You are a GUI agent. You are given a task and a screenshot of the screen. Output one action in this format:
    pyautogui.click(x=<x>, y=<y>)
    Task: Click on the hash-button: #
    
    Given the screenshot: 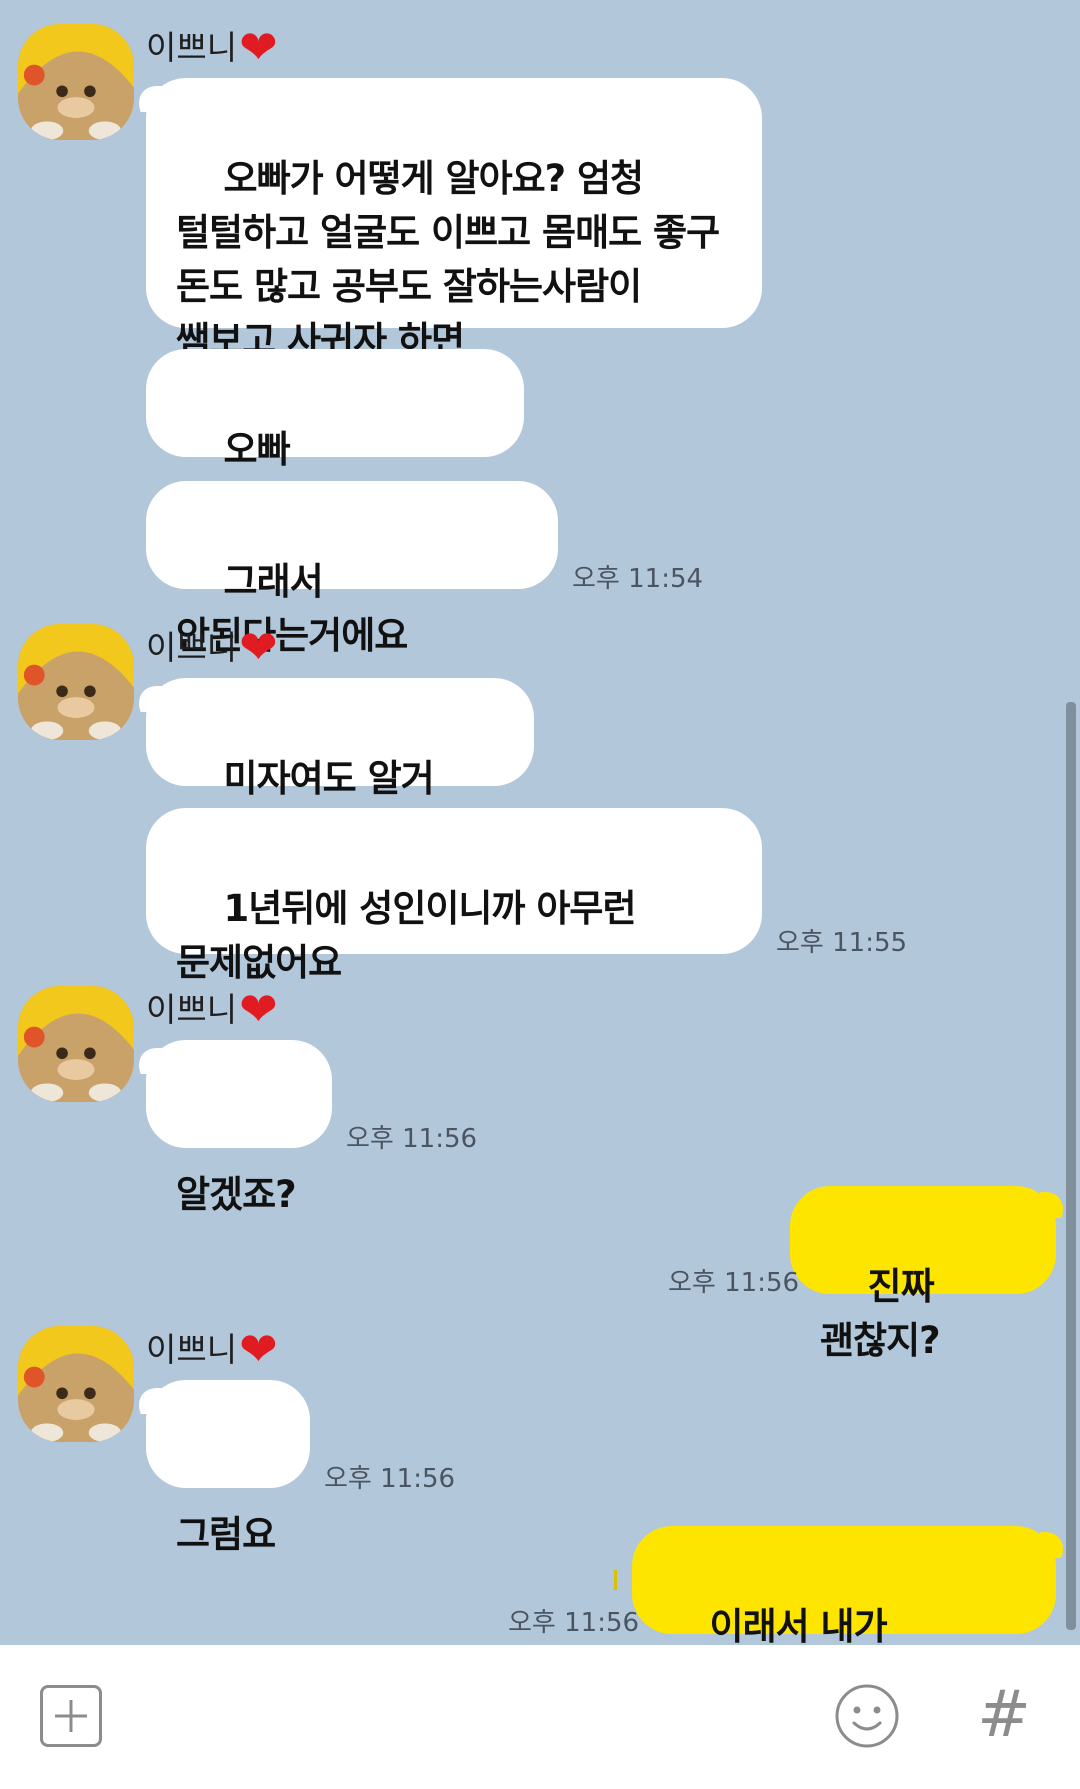 What is the action you would take?
    pyautogui.click(x=1004, y=1715)
    